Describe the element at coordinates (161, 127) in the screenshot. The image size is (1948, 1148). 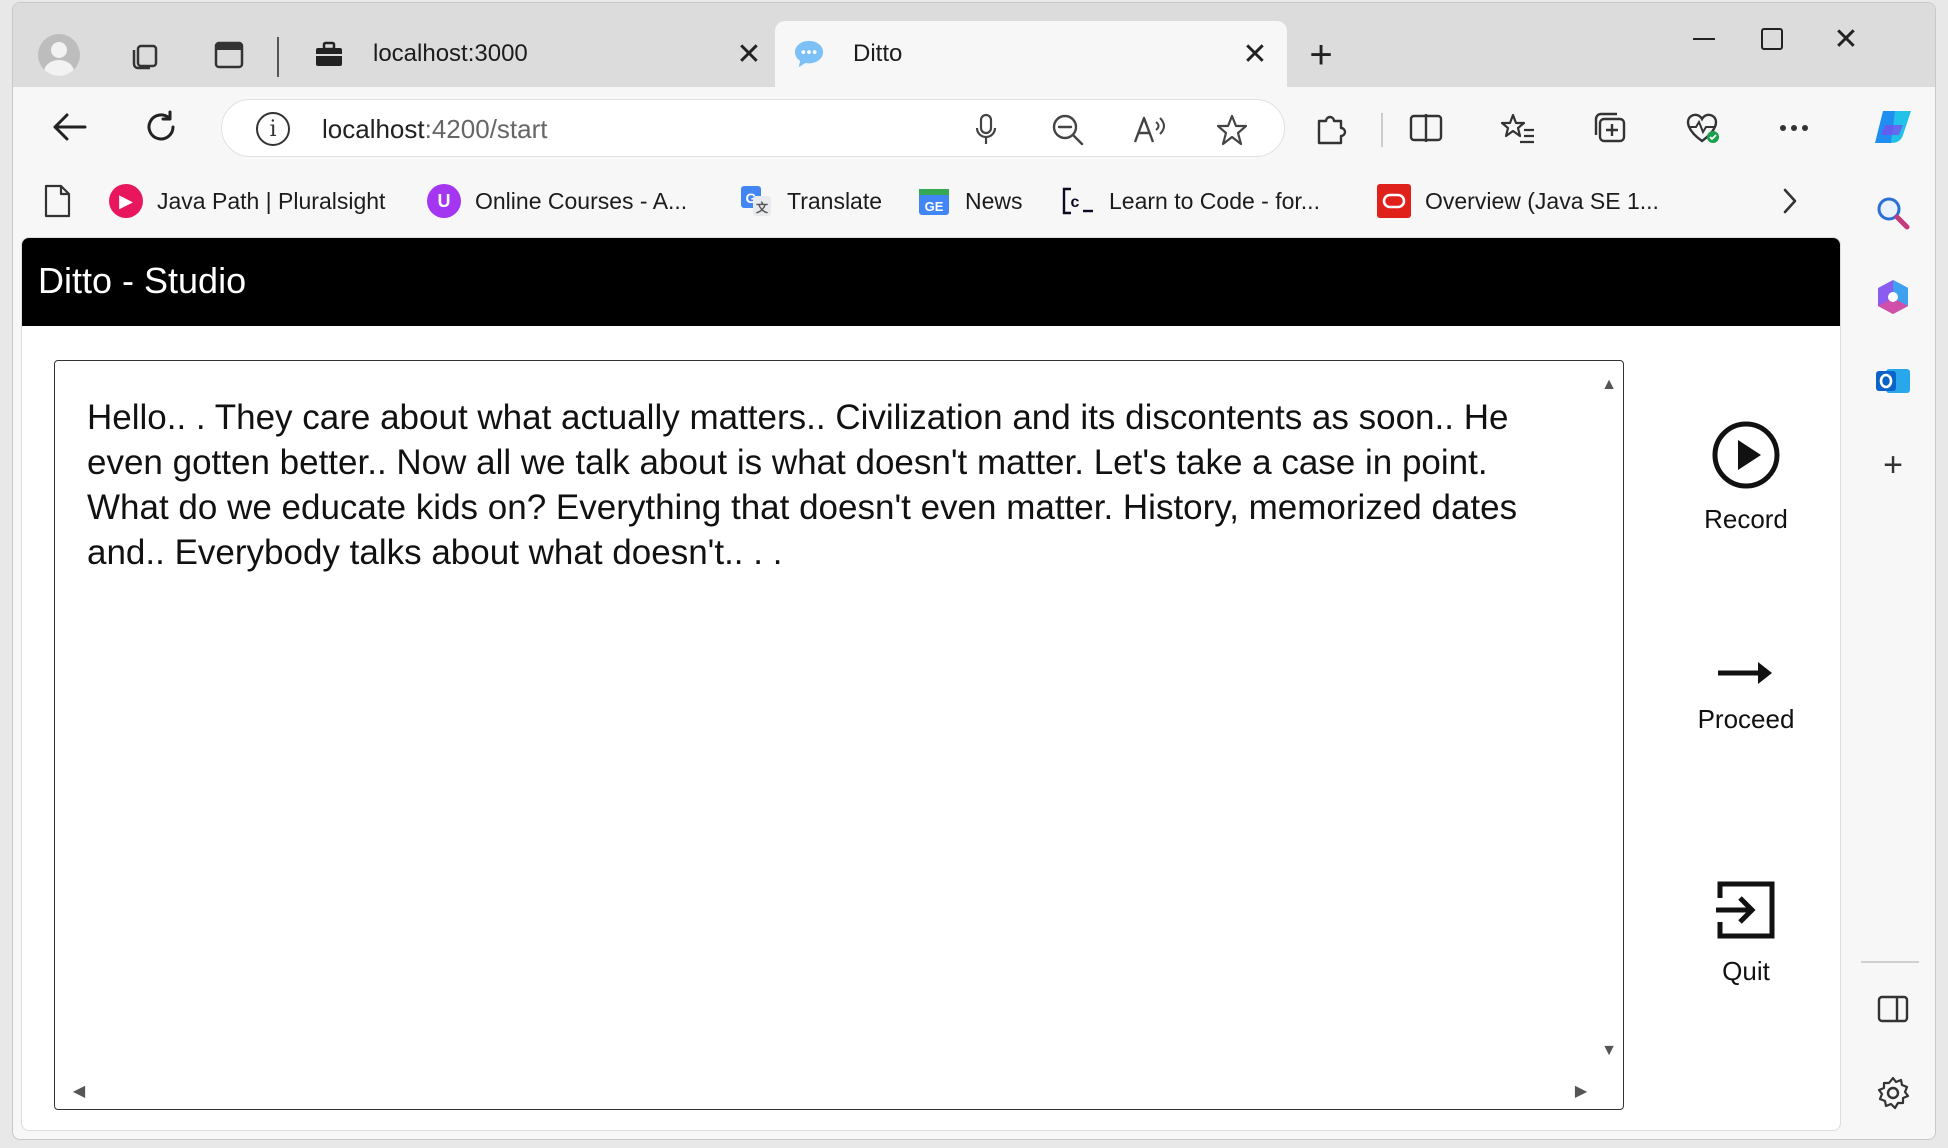
I see `refresh-icon` at that location.